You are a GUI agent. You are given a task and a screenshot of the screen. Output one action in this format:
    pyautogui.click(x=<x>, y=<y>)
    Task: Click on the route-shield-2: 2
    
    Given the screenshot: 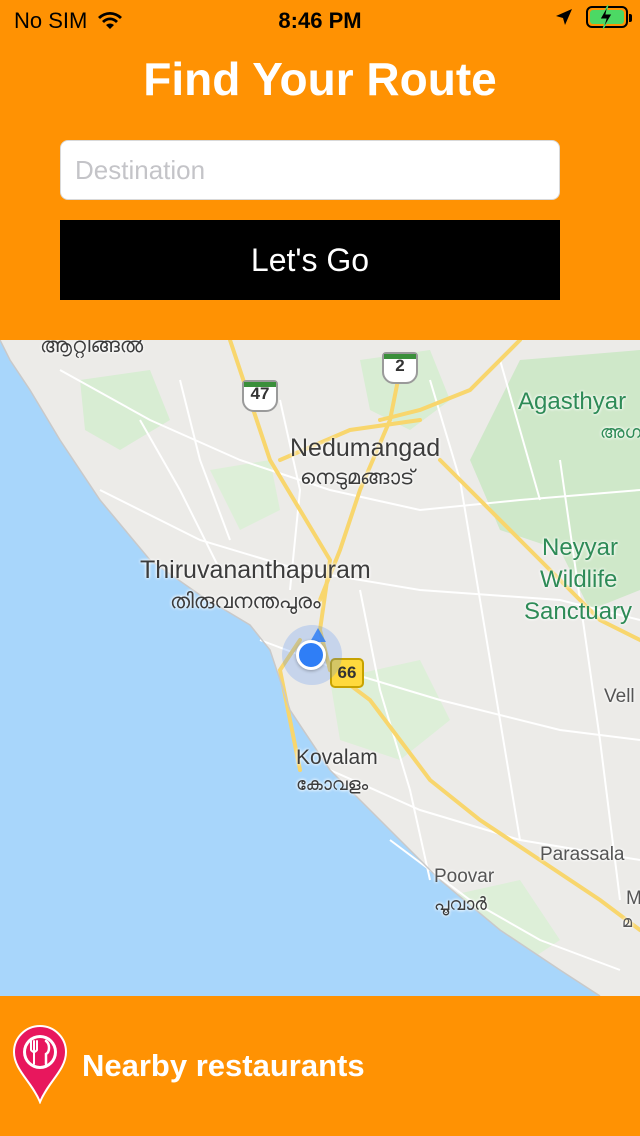 What is the action you would take?
    pyautogui.click(x=400, y=368)
    